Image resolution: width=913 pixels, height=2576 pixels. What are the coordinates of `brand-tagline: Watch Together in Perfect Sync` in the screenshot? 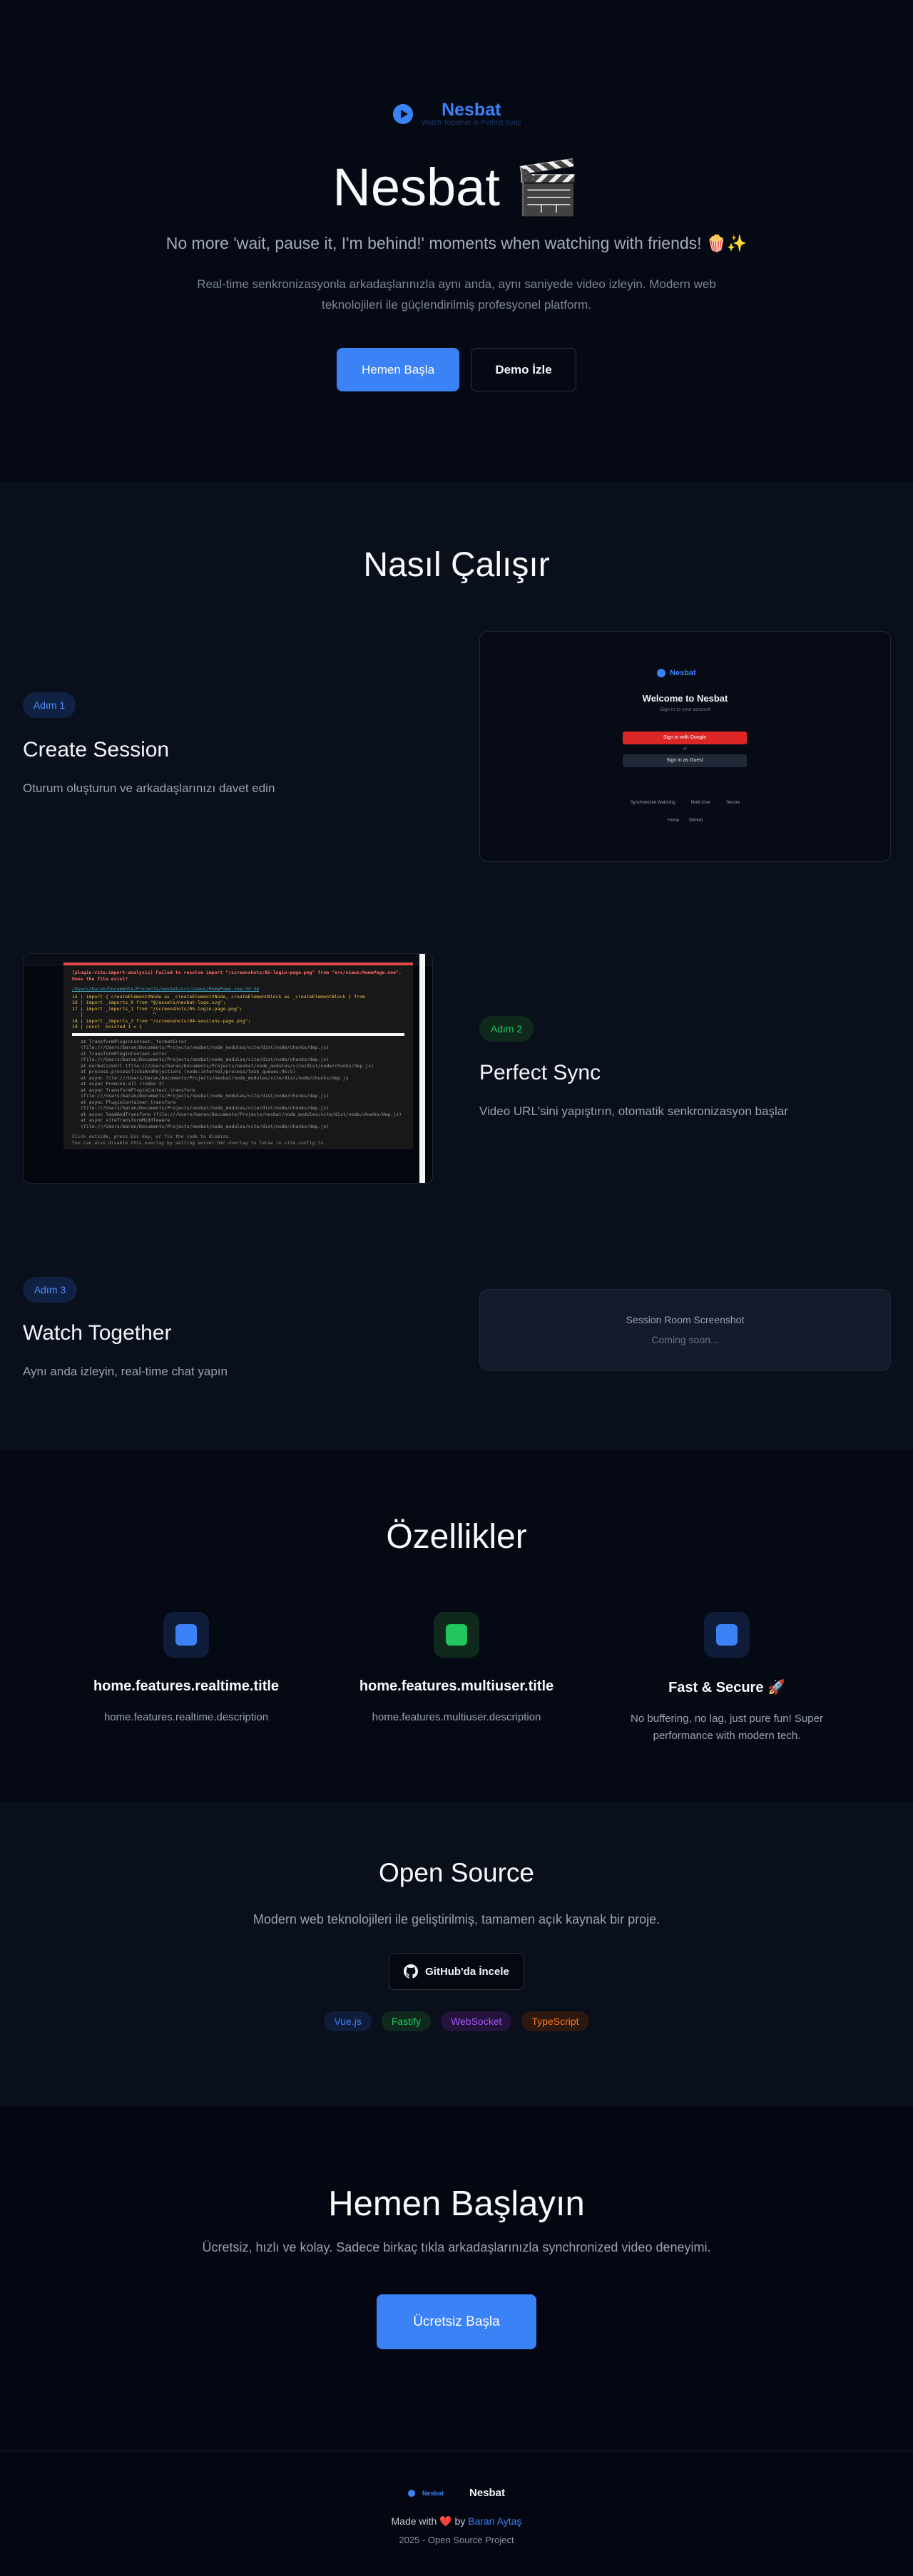 It's located at (471, 123).